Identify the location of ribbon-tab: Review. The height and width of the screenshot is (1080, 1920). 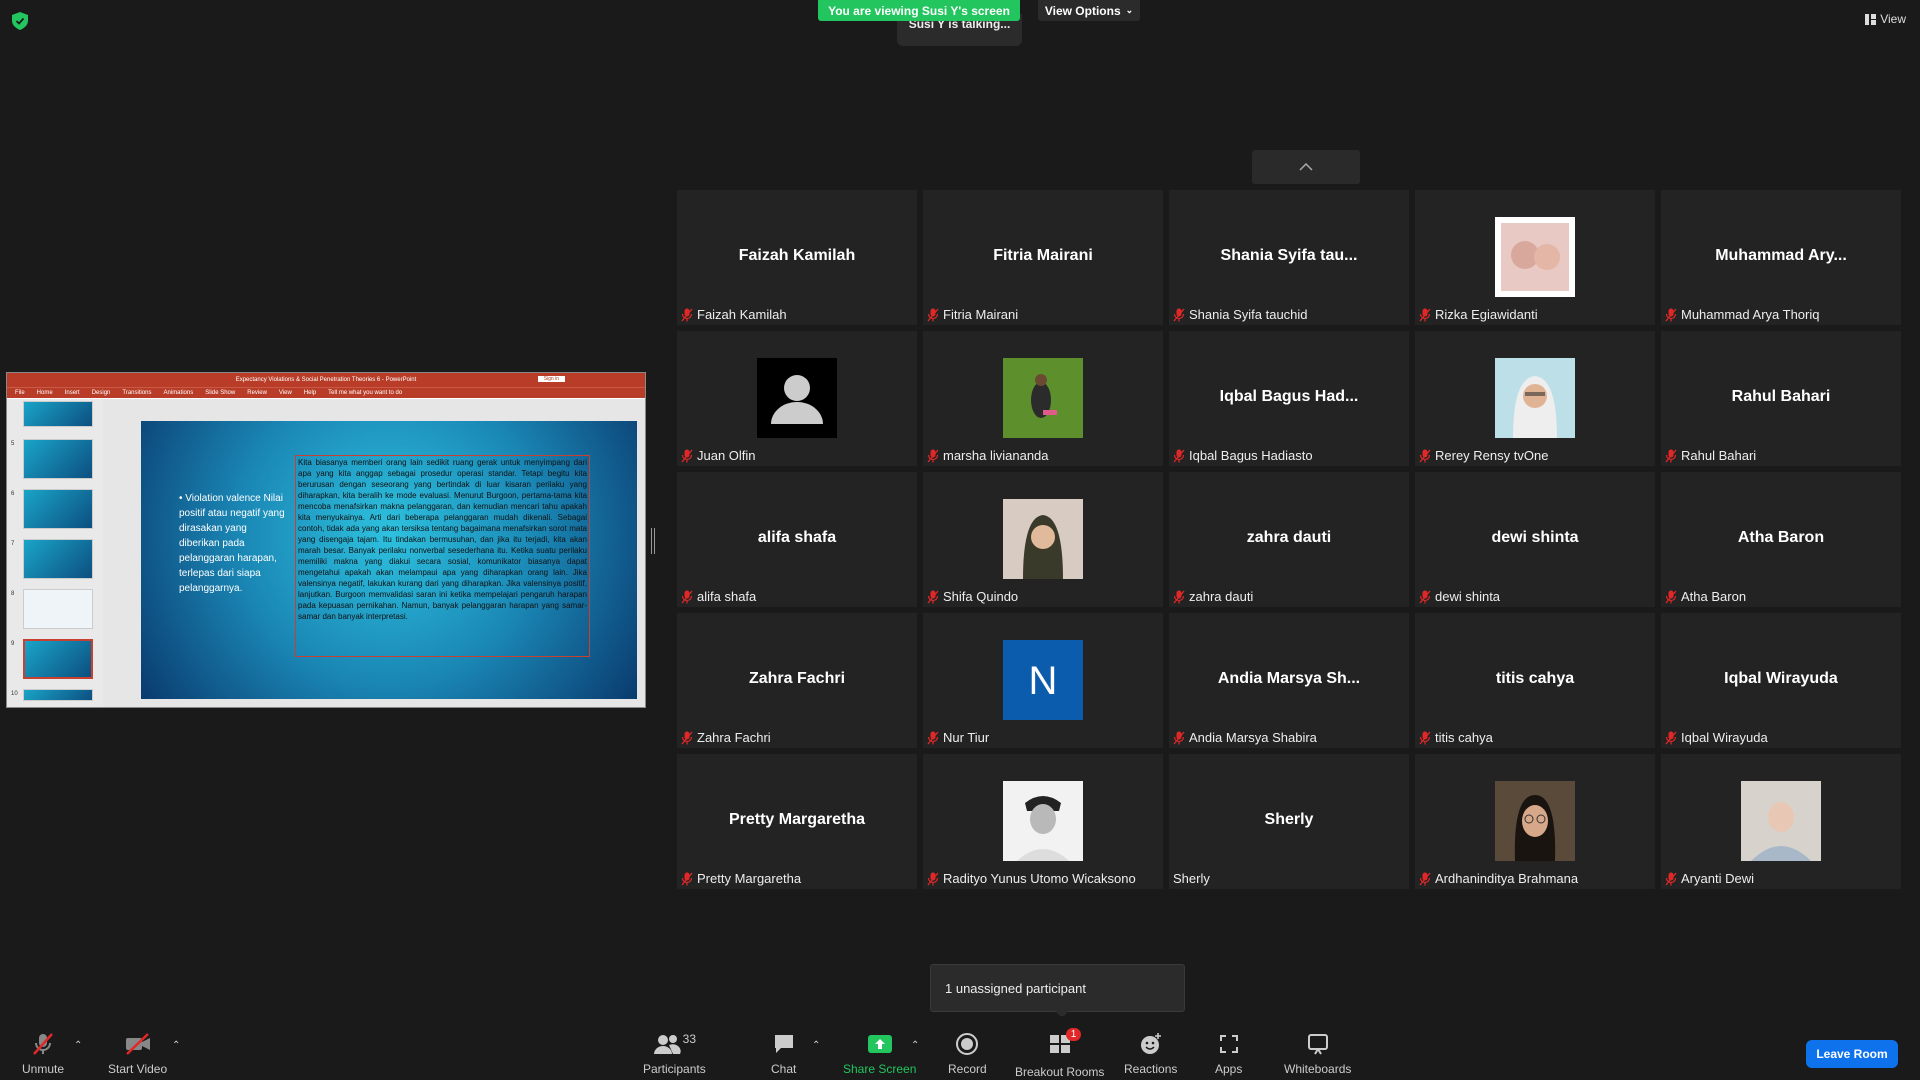
(257, 393).